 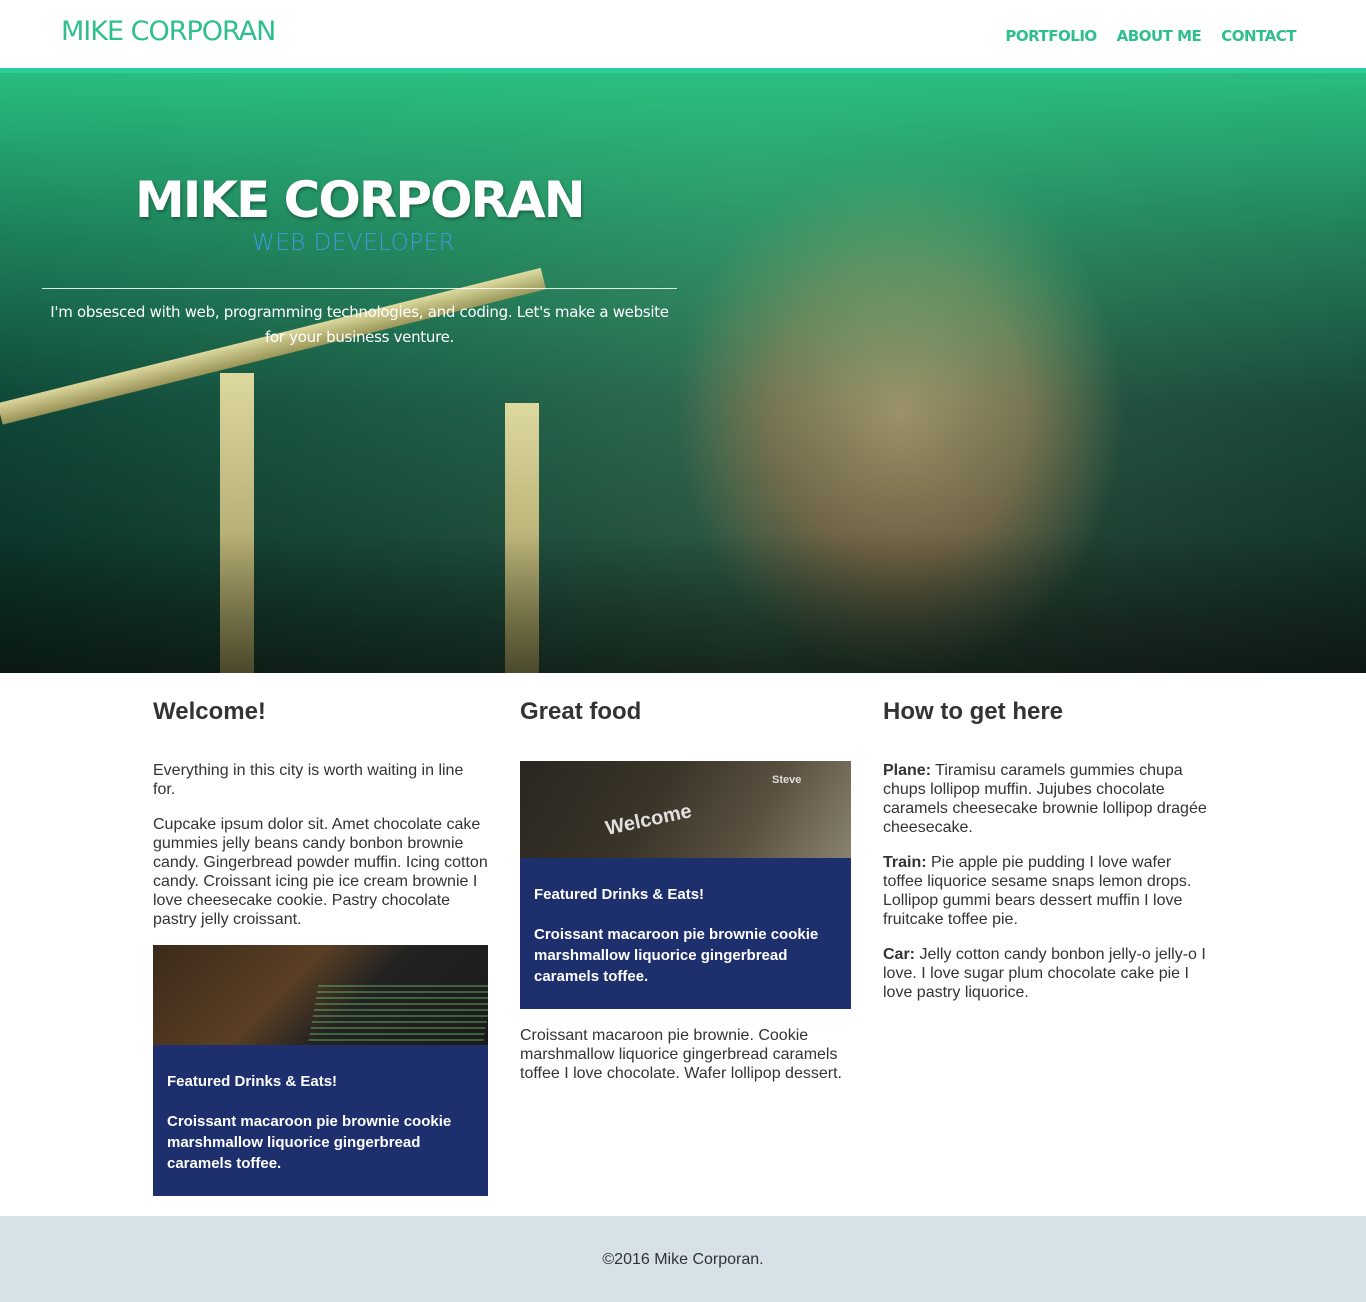 I want to click on footer-copyright: ©2016 Mike Corporan., so click(x=683, y=1259).